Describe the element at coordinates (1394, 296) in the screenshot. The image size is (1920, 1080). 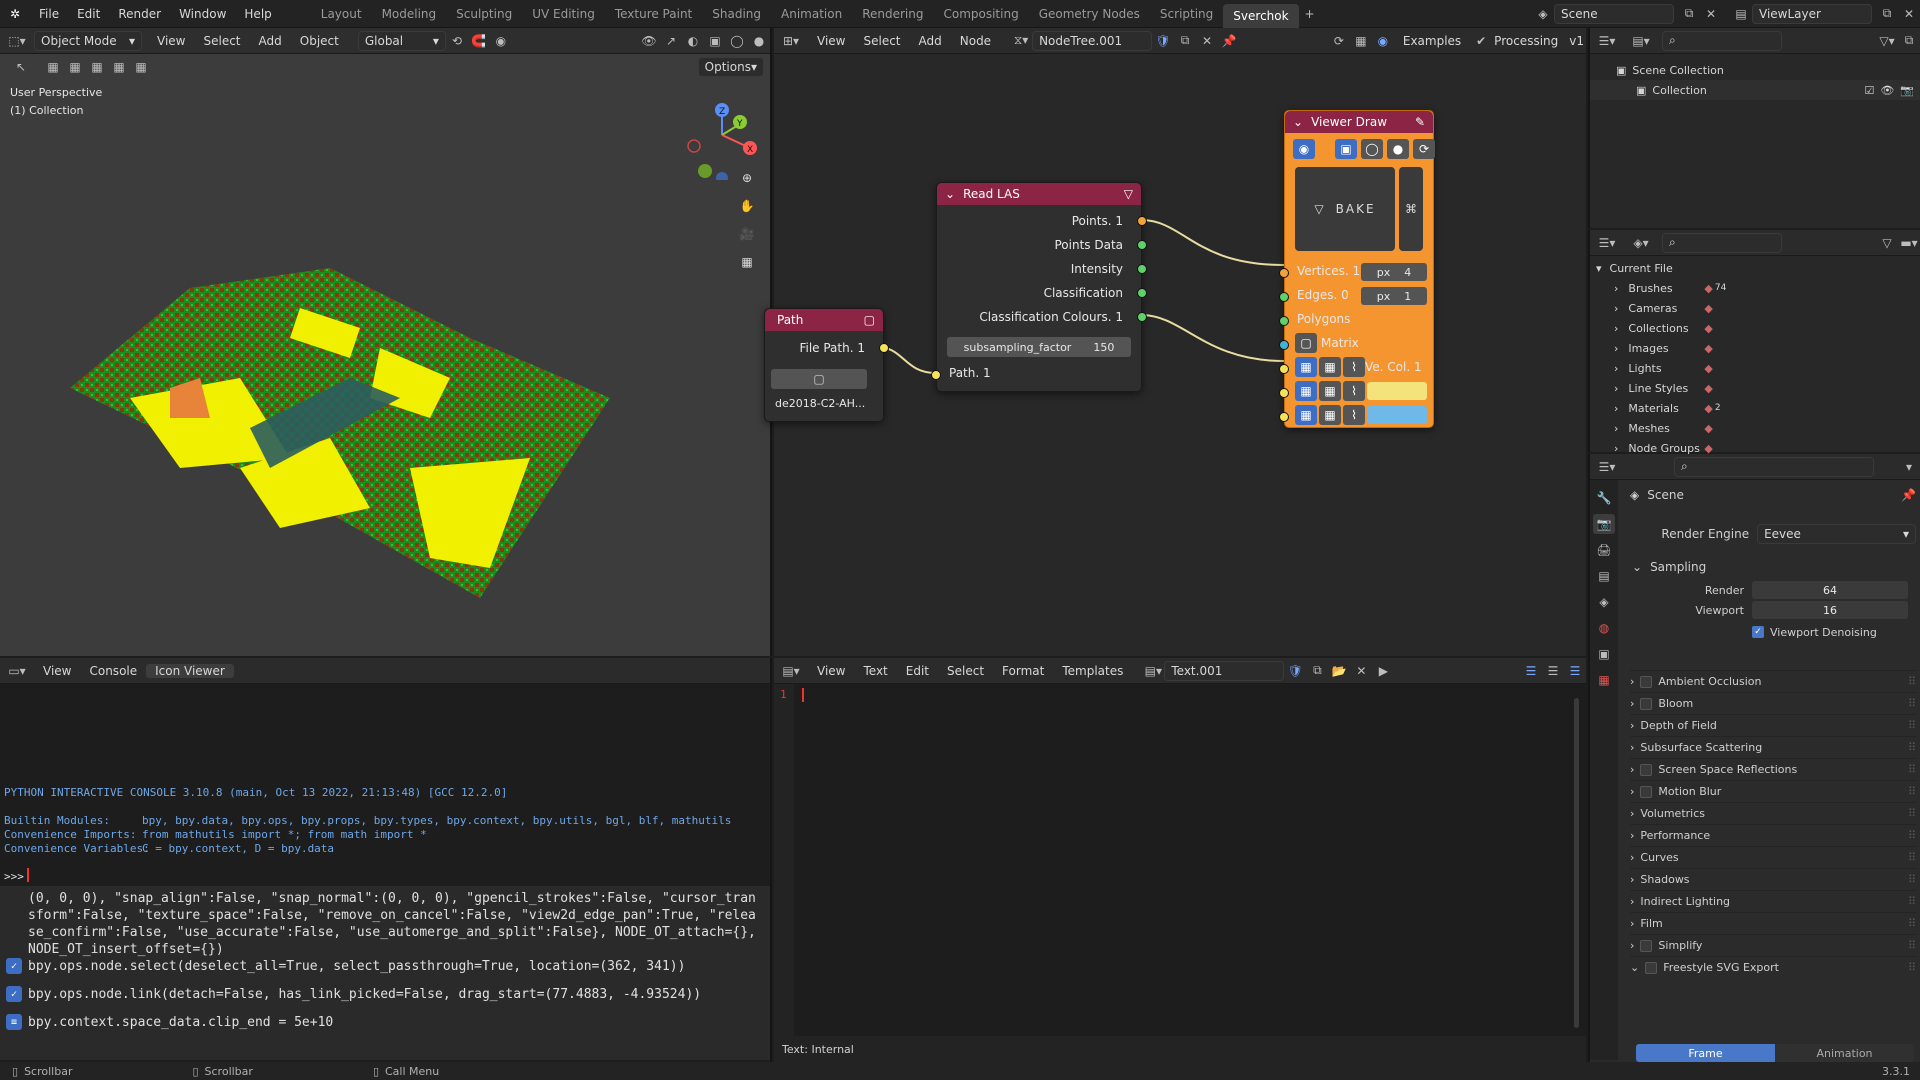
I see `edge-size-field: px 1` at that location.